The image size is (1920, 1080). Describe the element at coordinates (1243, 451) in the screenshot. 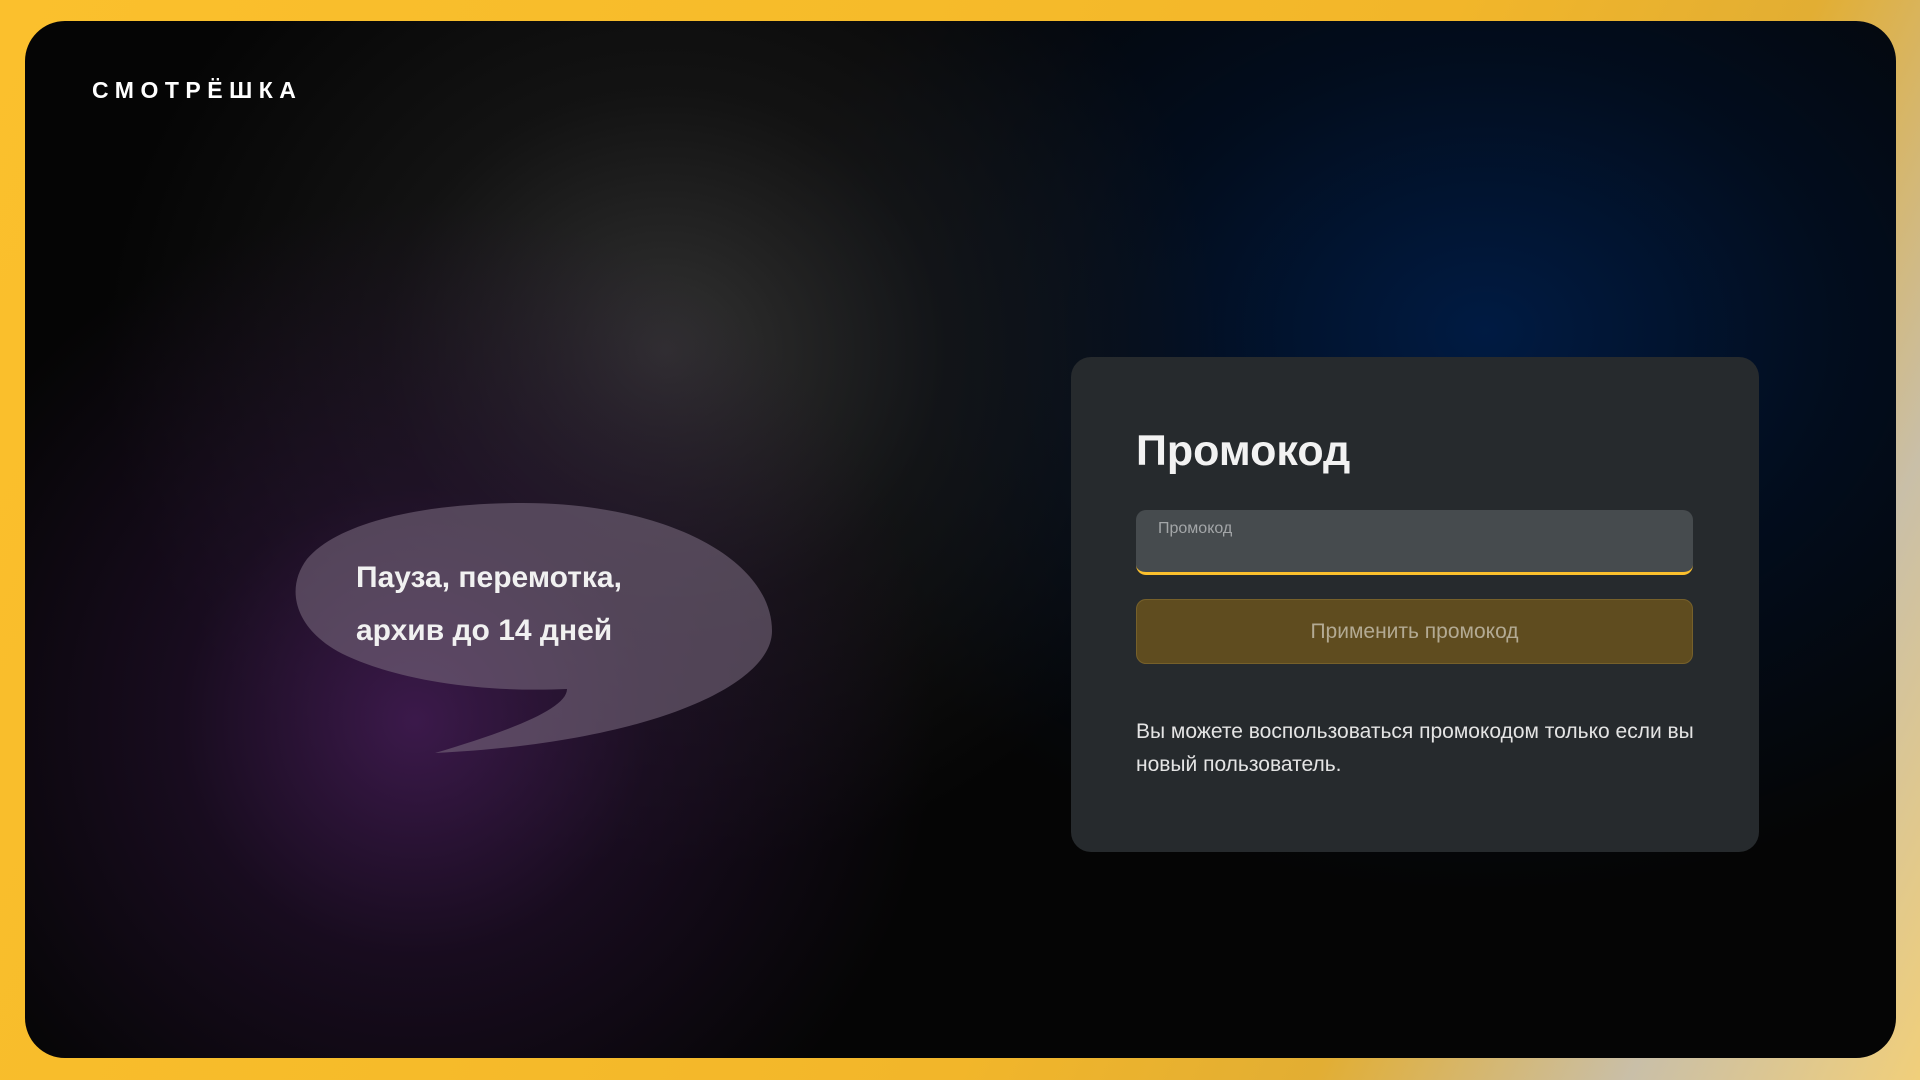

I see `promo-card-title: Промокод` at that location.